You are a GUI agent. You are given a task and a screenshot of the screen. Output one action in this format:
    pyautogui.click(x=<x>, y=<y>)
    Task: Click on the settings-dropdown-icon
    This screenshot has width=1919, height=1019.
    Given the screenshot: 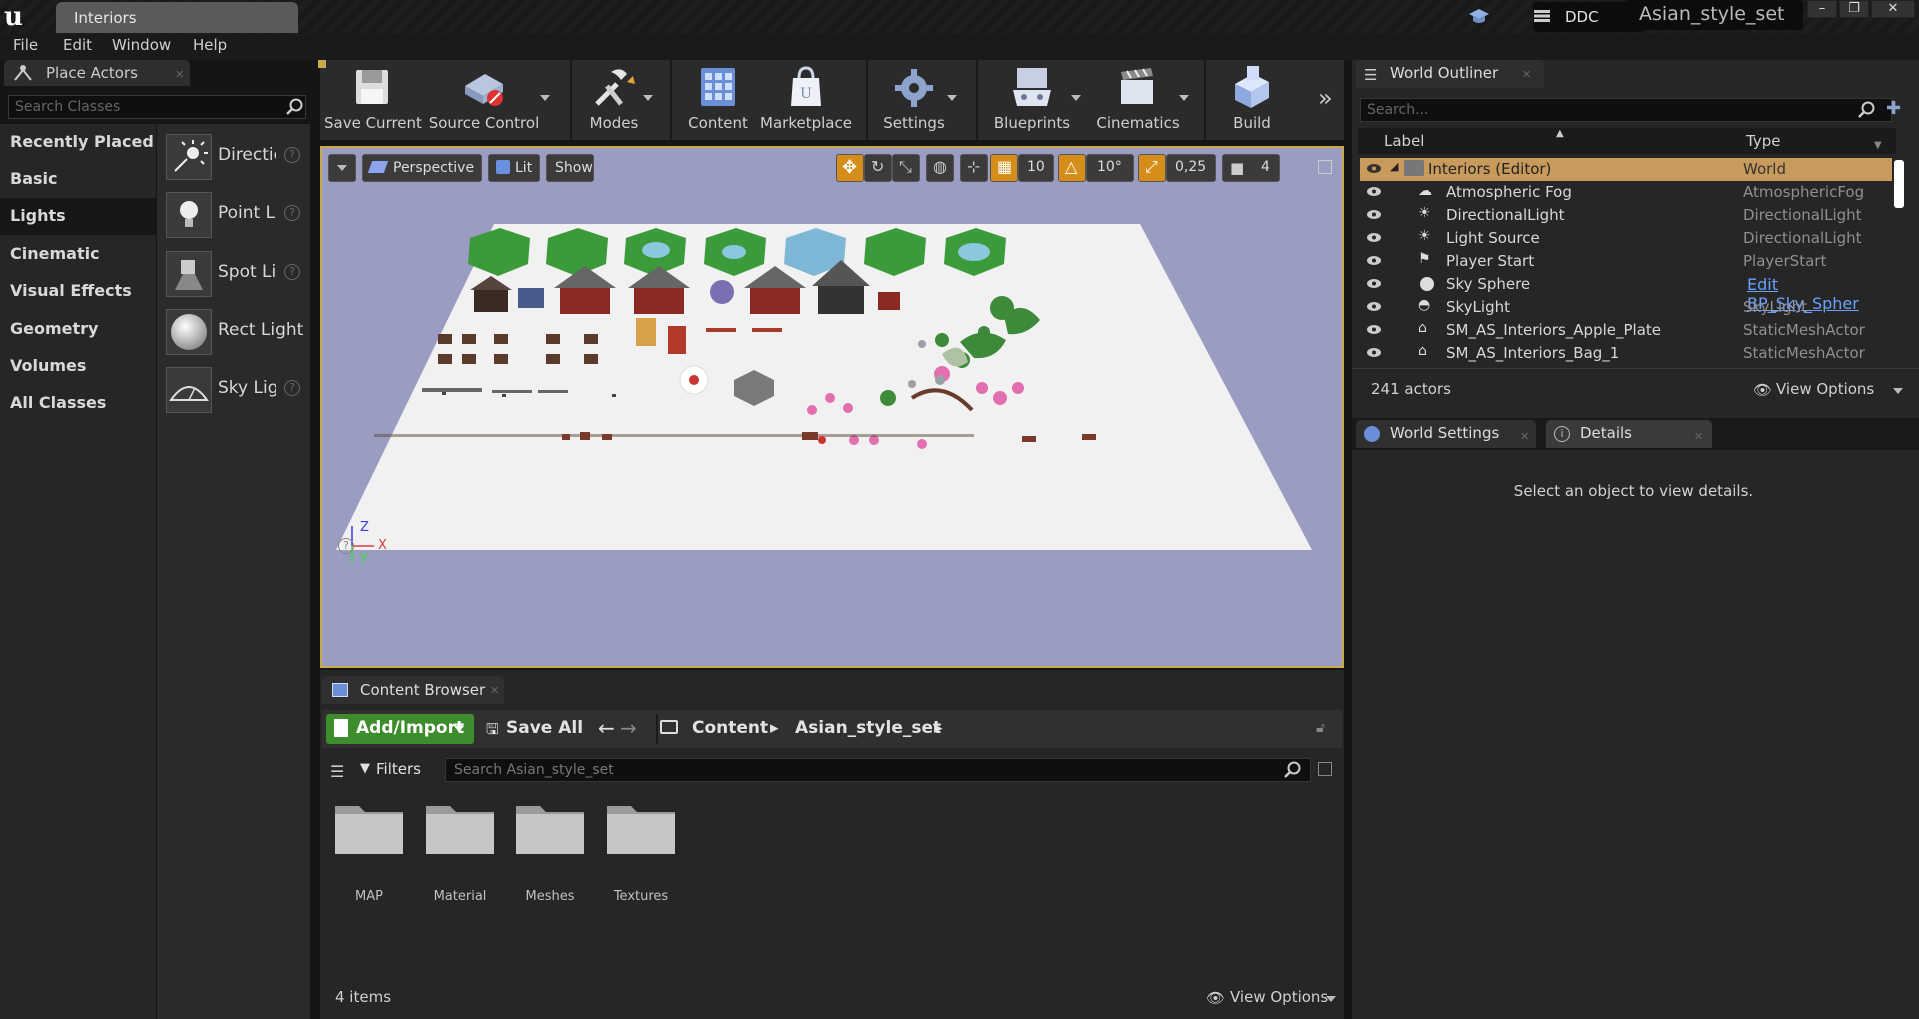 What is the action you would take?
    pyautogui.click(x=952, y=98)
    